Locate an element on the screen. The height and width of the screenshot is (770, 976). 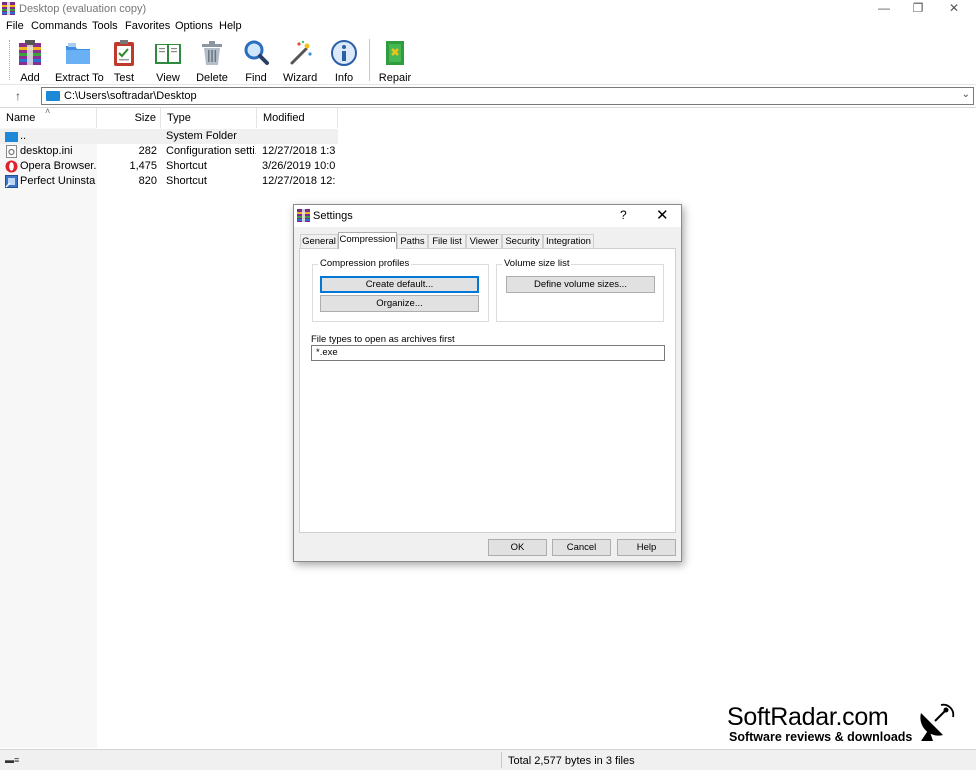
status-divider is located at coordinates (501, 760).